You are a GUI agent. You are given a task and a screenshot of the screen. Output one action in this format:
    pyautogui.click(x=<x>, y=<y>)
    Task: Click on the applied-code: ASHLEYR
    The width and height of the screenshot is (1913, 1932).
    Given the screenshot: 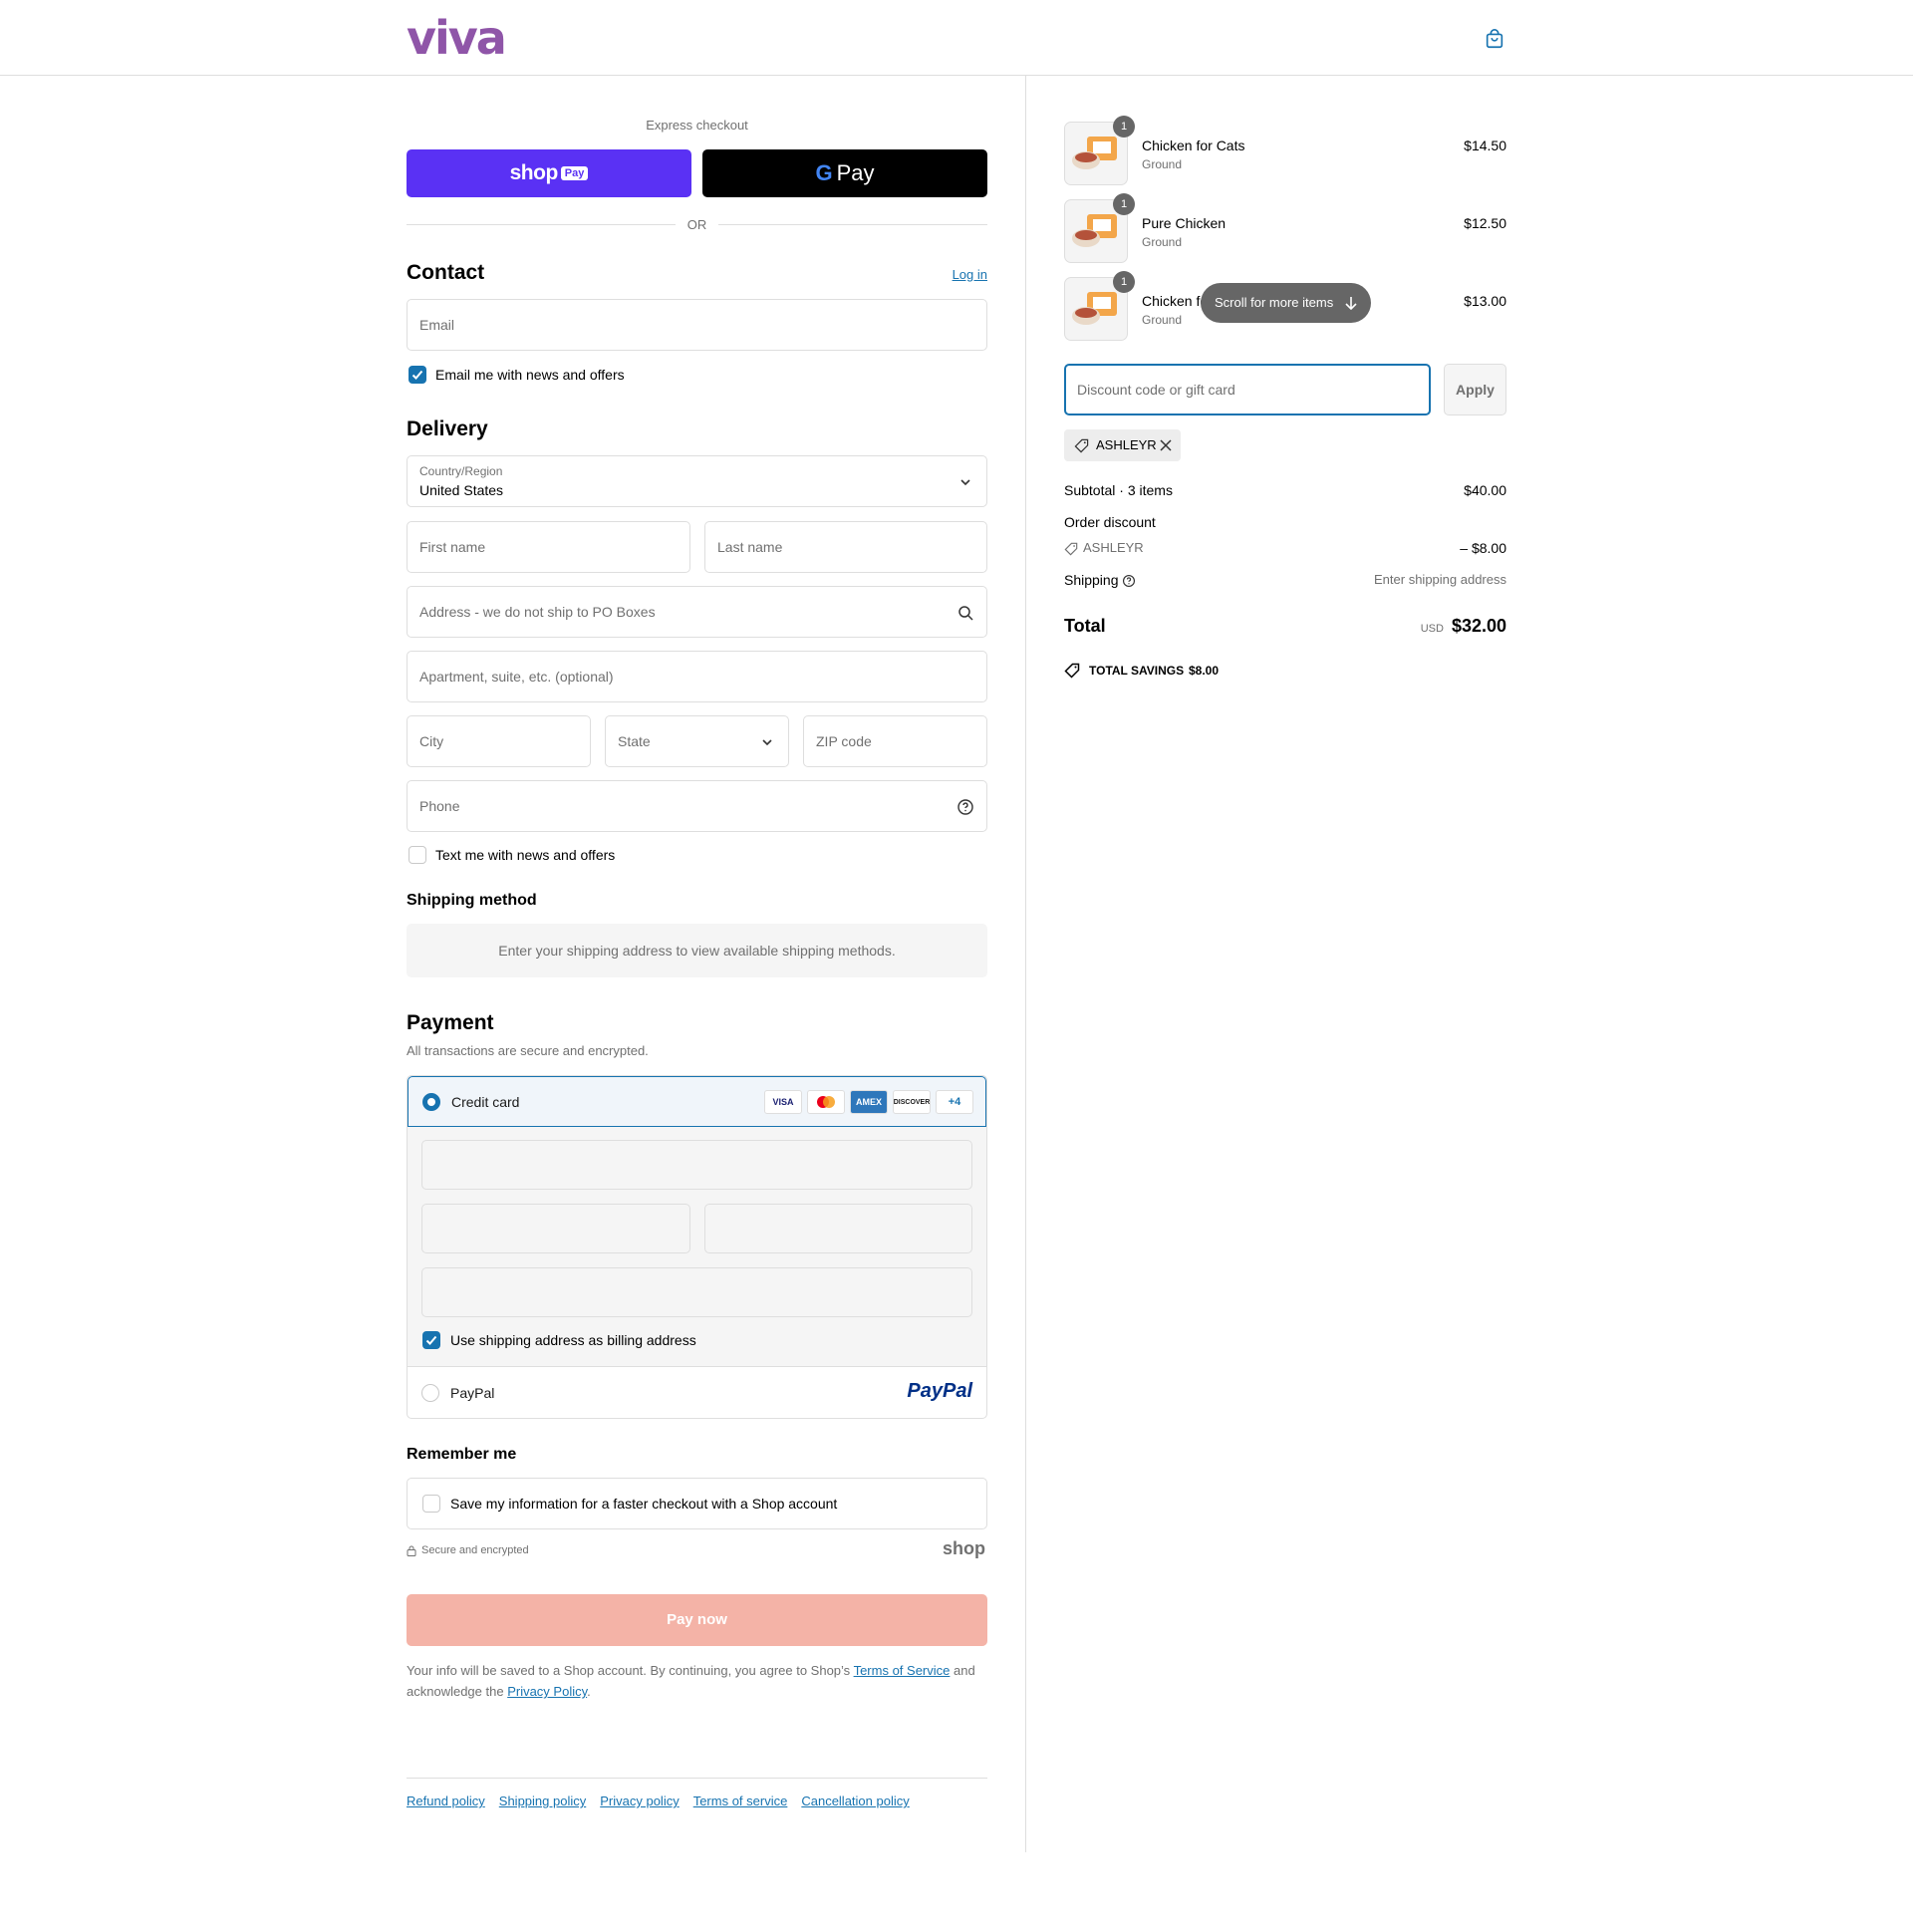 What is the action you would take?
    pyautogui.click(x=1126, y=444)
    